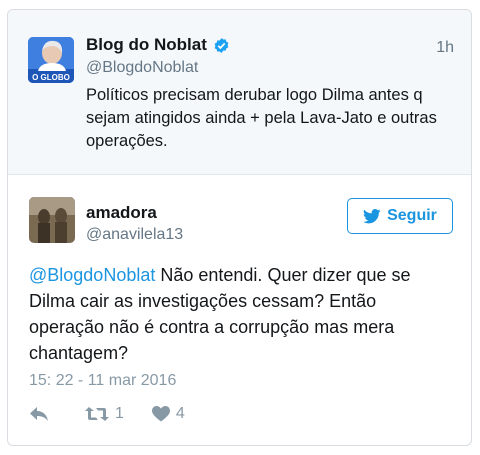 This screenshot has height=455, width=480. Describe the element at coordinates (142, 68) in the screenshot. I see `quoted-handle: @BlogdoNoblat` at that location.